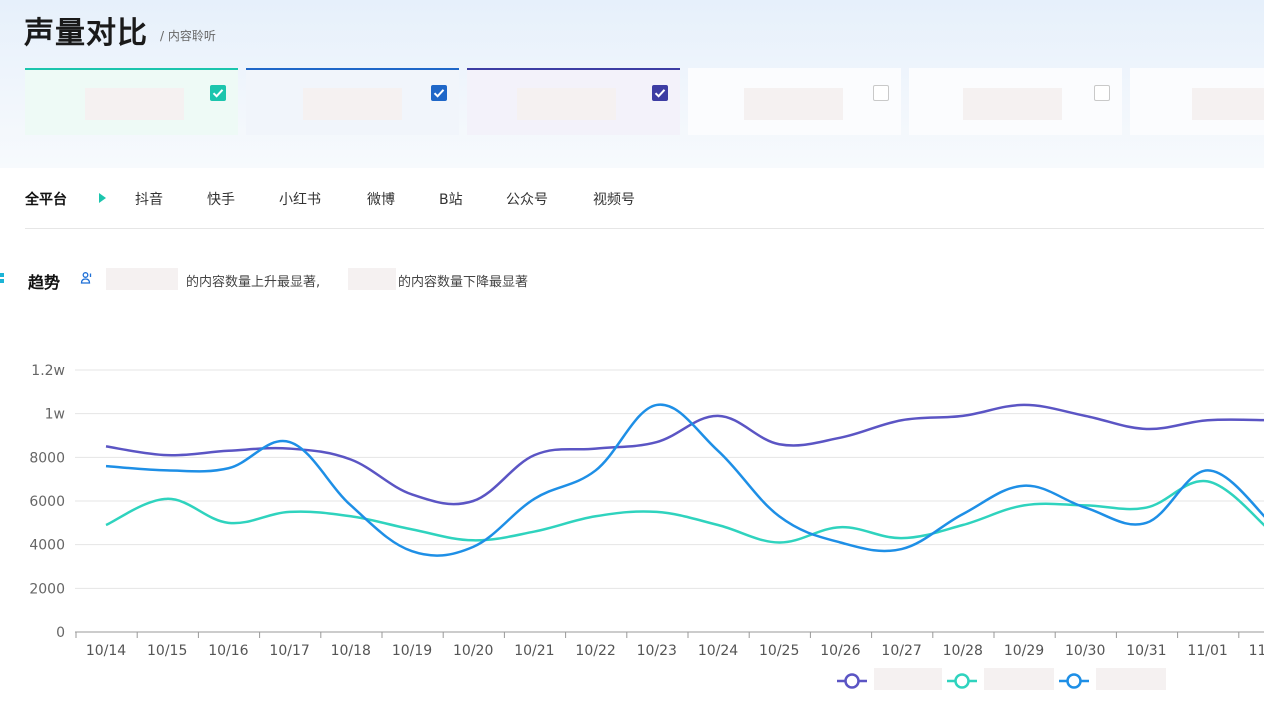 This screenshot has height=713, width=1264. Describe the element at coordinates (718, 651) in the screenshot. I see `x-tick-label: 10/24` at that location.